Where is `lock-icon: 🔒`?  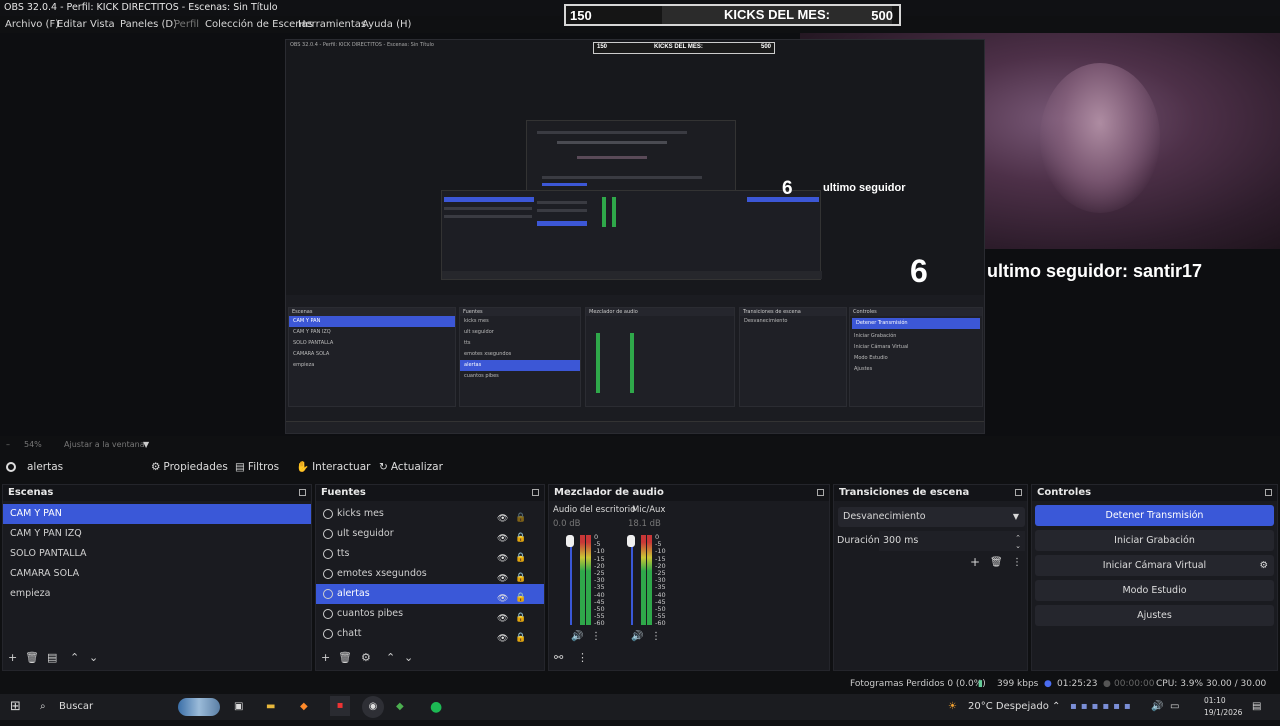
lock-icon: 🔒 is located at coordinates (520, 638).